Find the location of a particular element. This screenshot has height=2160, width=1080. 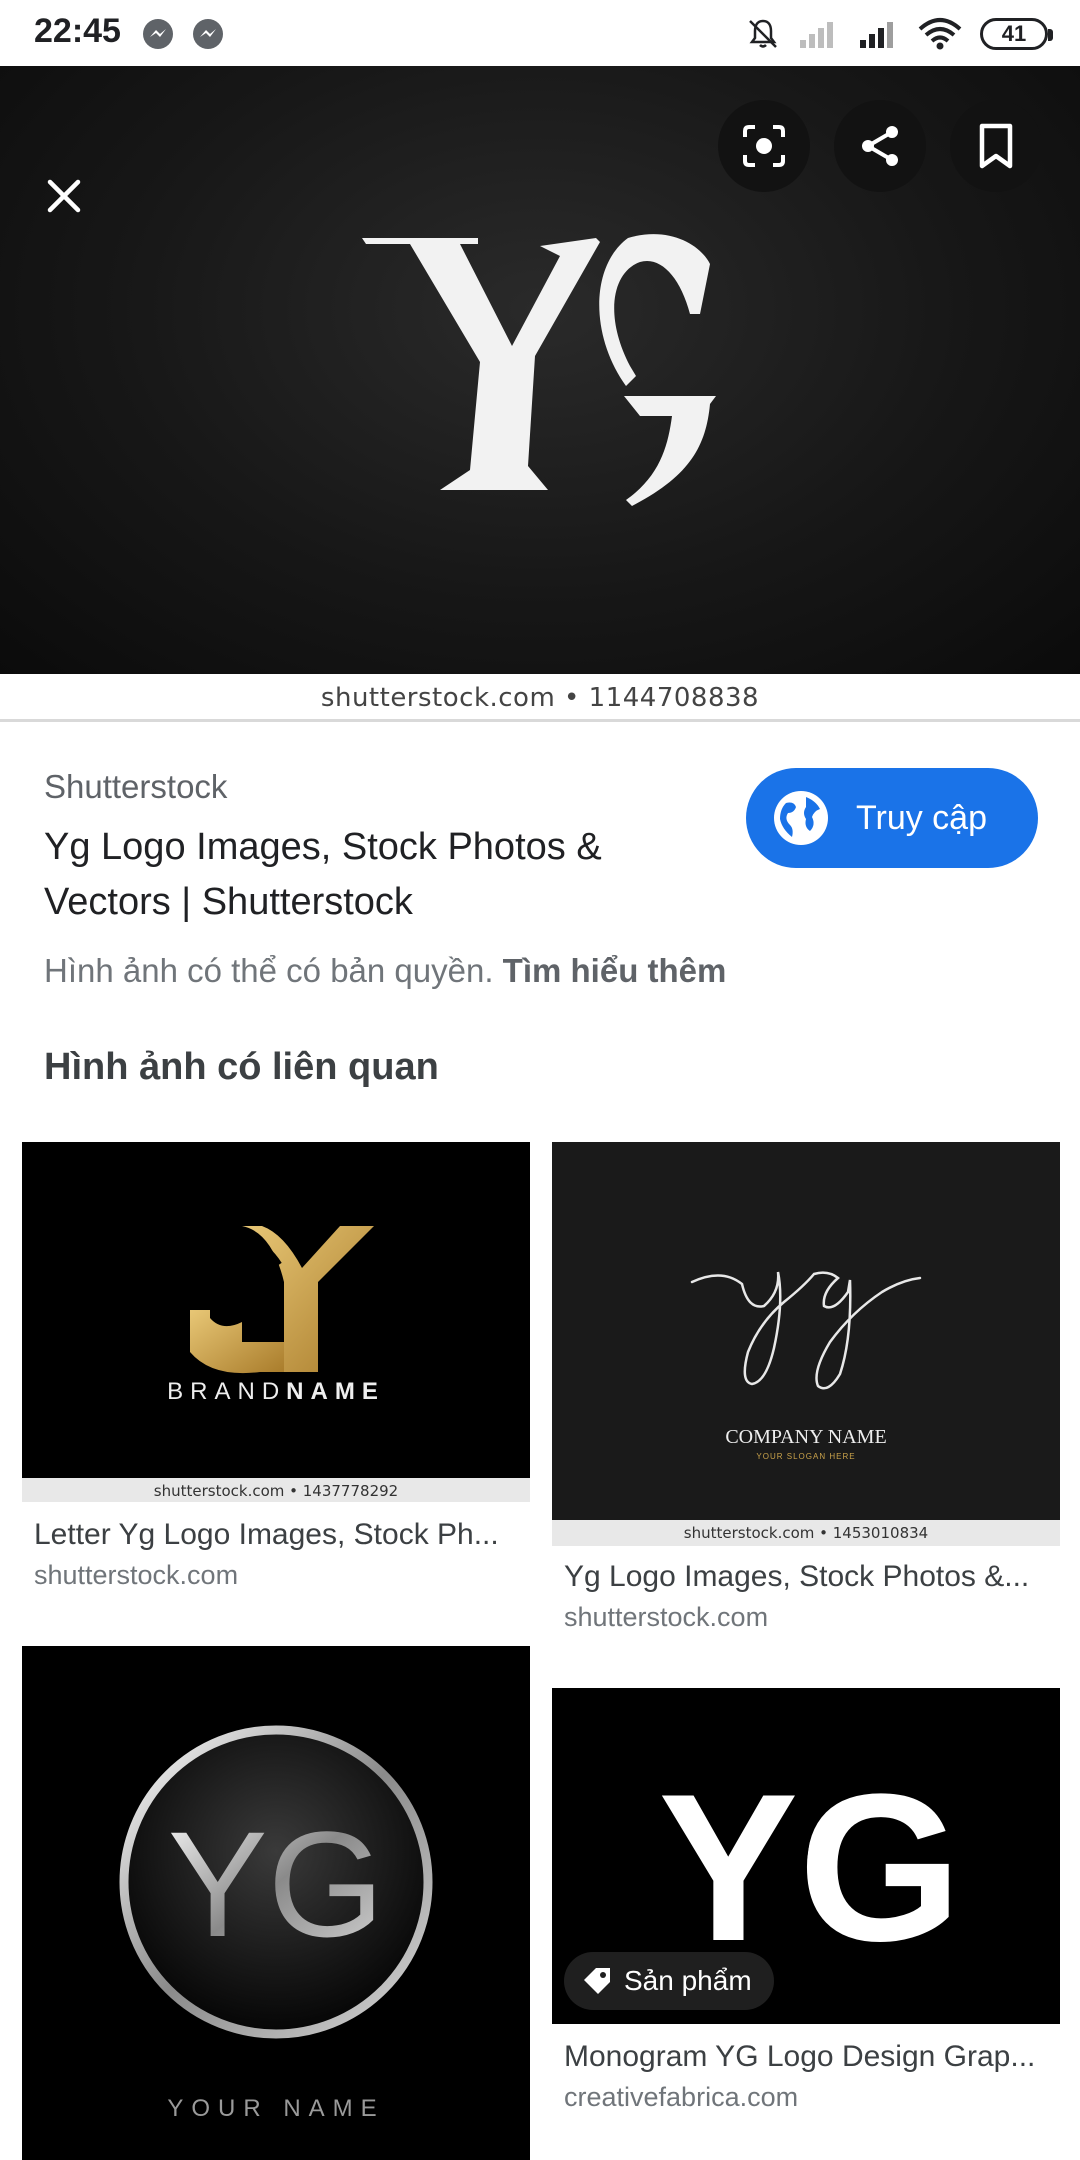

related-card: YG YOUR NAME is located at coordinates (276, 1903).